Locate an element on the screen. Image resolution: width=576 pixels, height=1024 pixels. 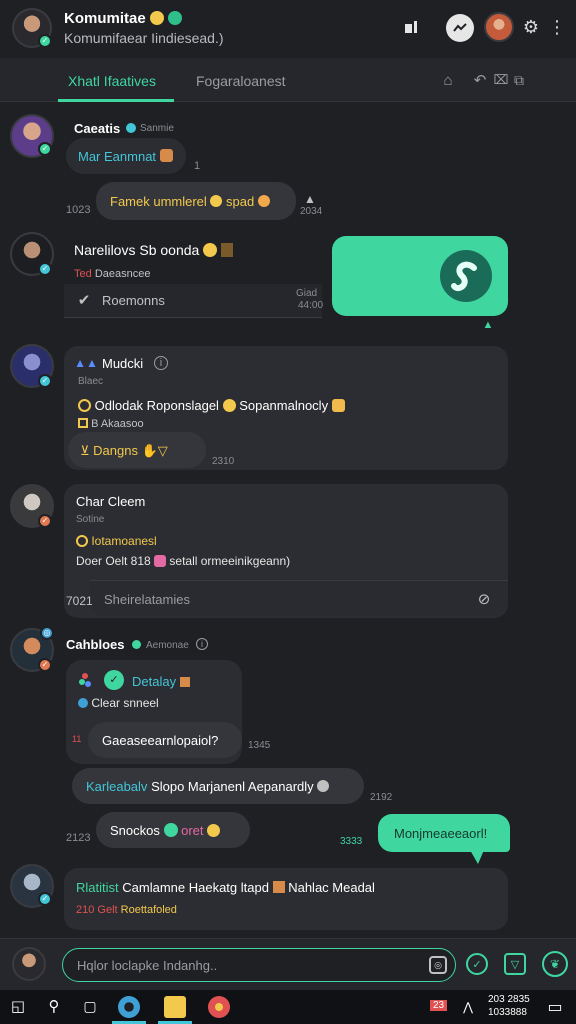
reply-text: ⊻ Dangns ✋▽ is located at coordinates (124, 450).